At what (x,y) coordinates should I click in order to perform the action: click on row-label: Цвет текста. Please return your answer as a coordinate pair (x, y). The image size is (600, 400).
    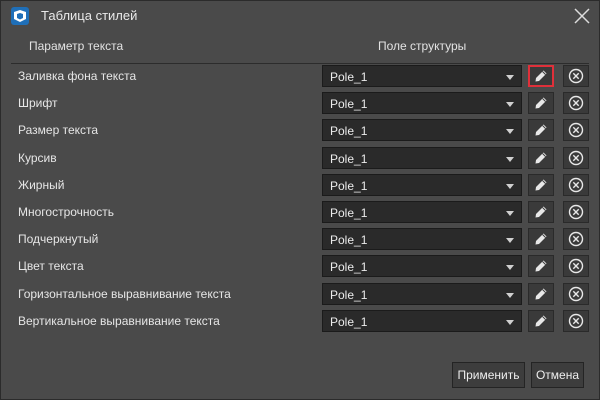
    Looking at the image, I should click on (51, 266).